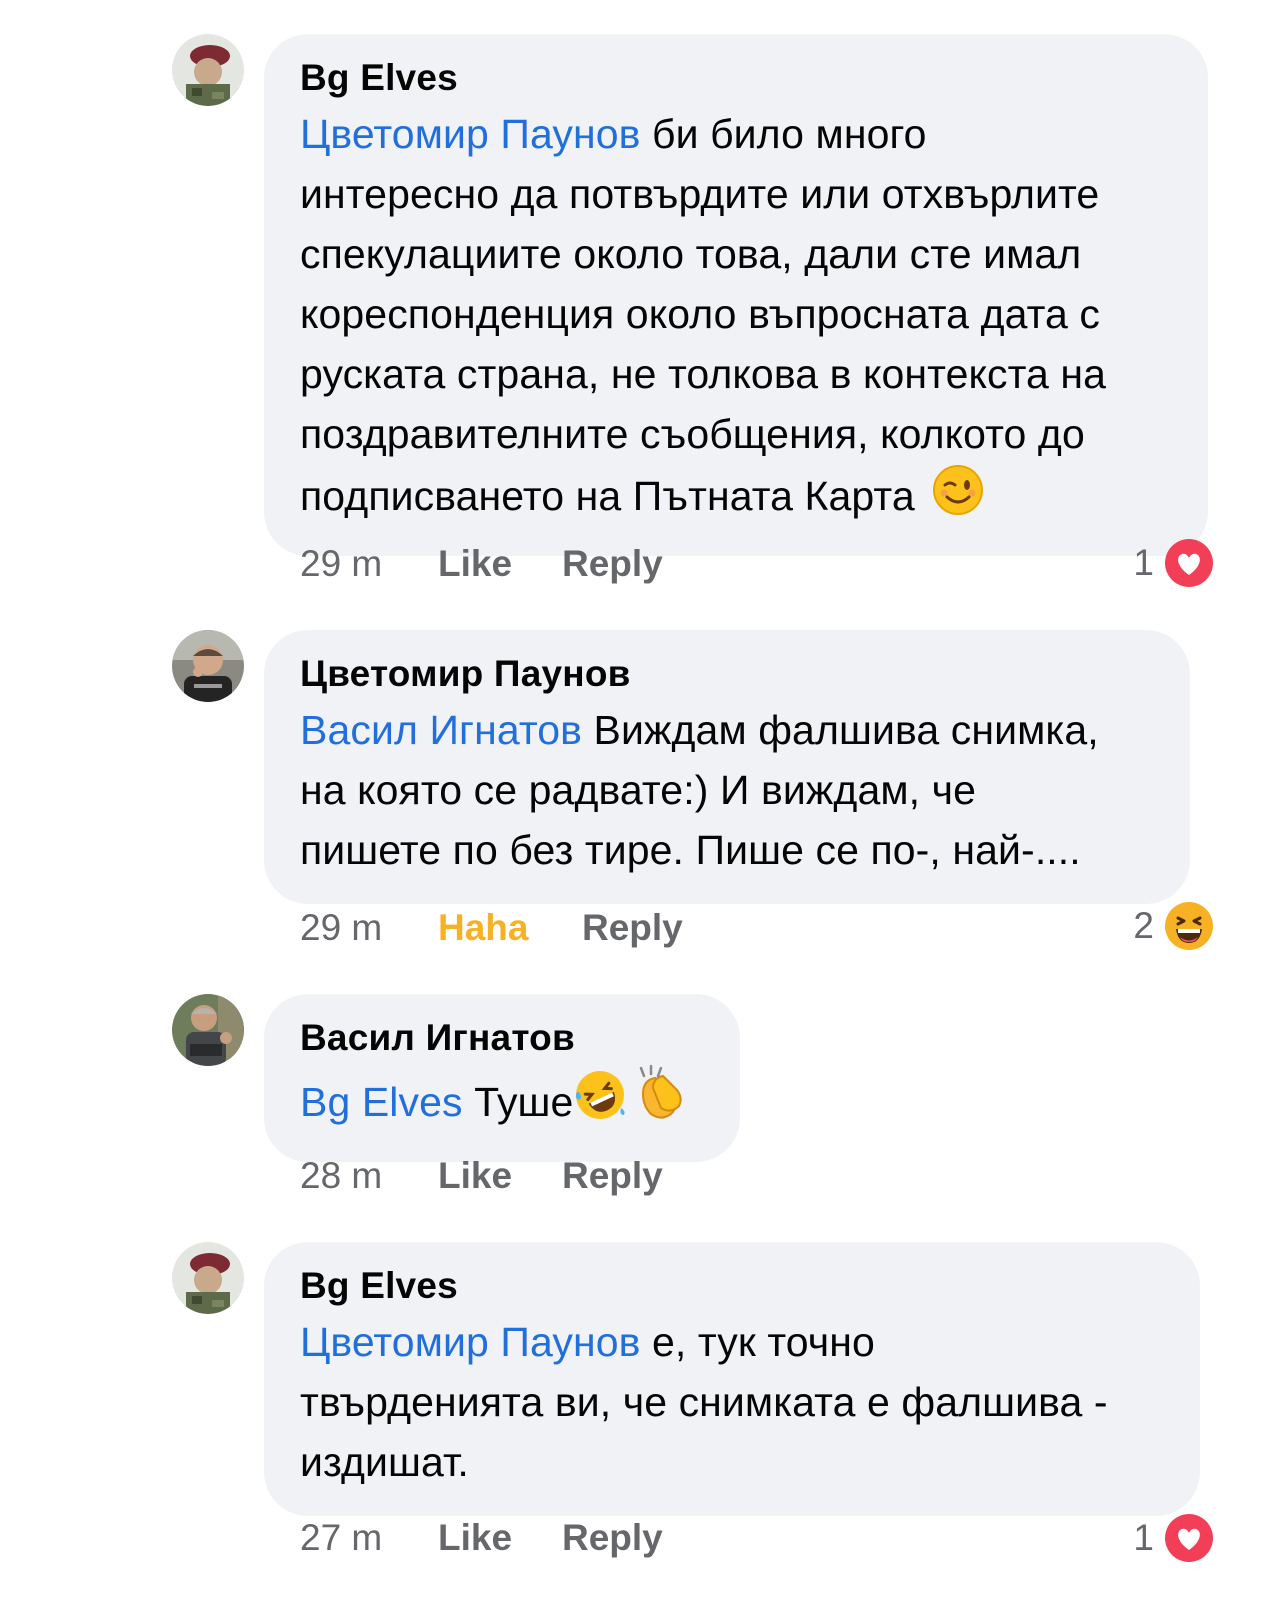 The width and height of the screenshot is (1284, 1620). I want to click on comment-actions: 28 m Like Reply, so click(481, 1176).